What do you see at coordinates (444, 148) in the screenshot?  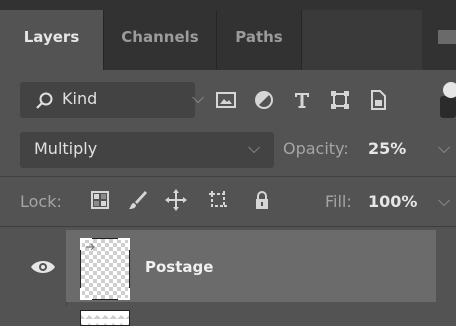 I see `opacity-dropdown-icon: ⌵` at bounding box center [444, 148].